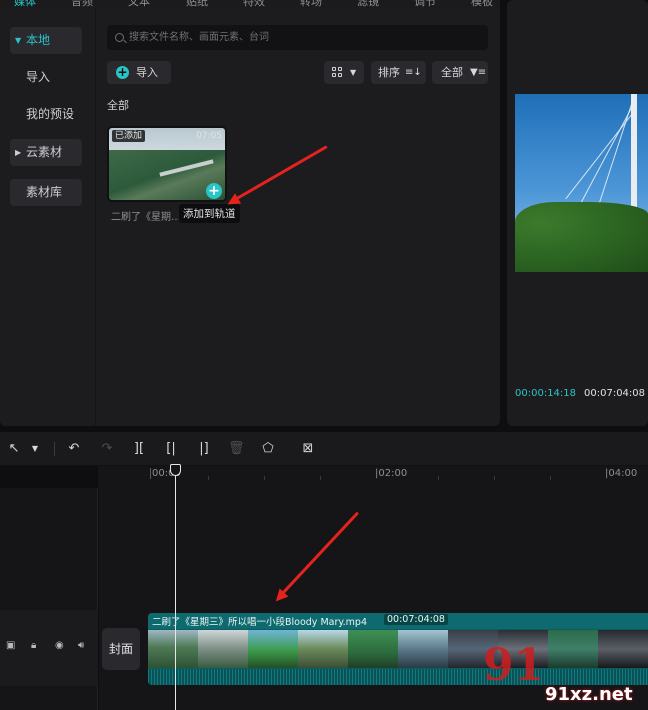 Image resolution: width=648 pixels, height=710 pixels. What do you see at coordinates (581, 183) in the screenshot?
I see `preview-frame` at bounding box center [581, 183].